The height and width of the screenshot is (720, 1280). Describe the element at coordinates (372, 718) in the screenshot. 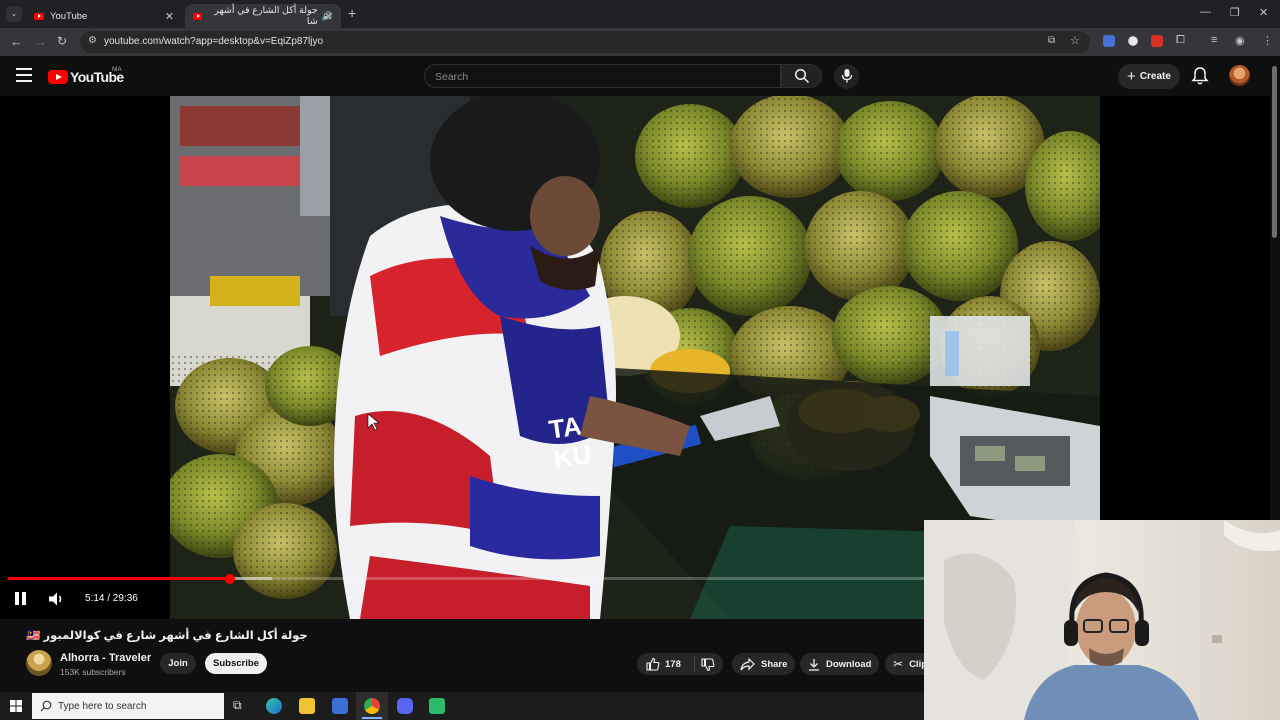

I see `active-app-indicator` at that location.